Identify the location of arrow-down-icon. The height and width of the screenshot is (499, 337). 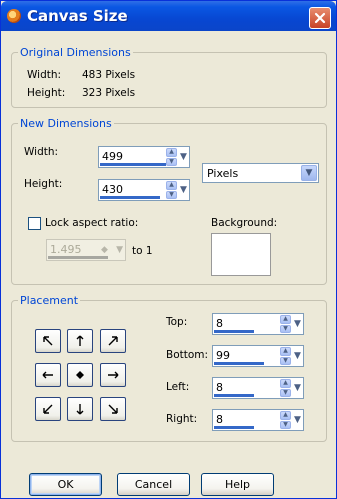
(80, 409).